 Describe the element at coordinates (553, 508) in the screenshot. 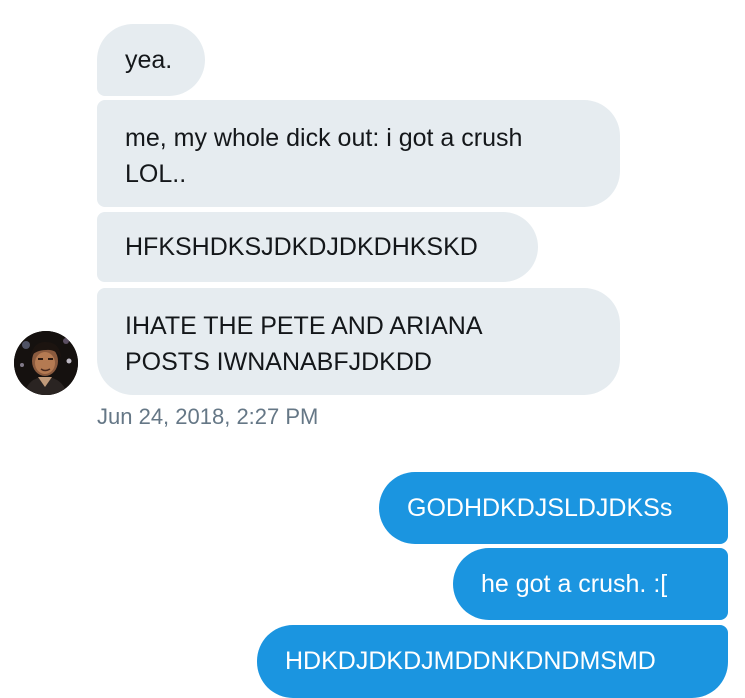

I see `outgoing-message: GODHDKDJSLDJDKSs` at that location.